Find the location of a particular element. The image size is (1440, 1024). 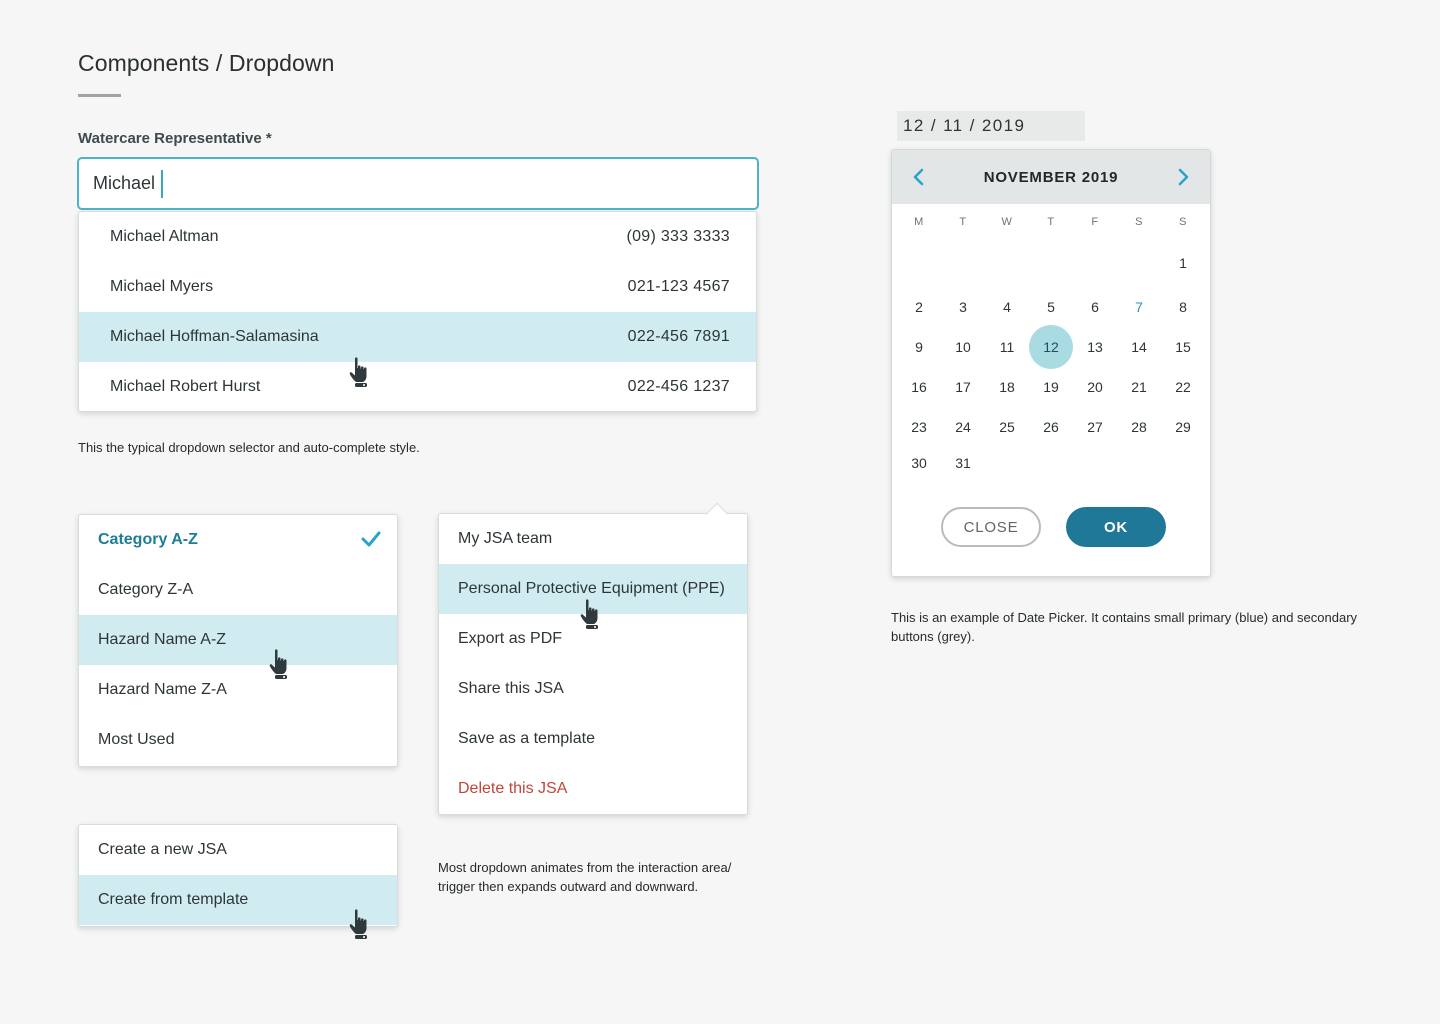

option-name: Michael Myers is located at coordinates (162, 286).